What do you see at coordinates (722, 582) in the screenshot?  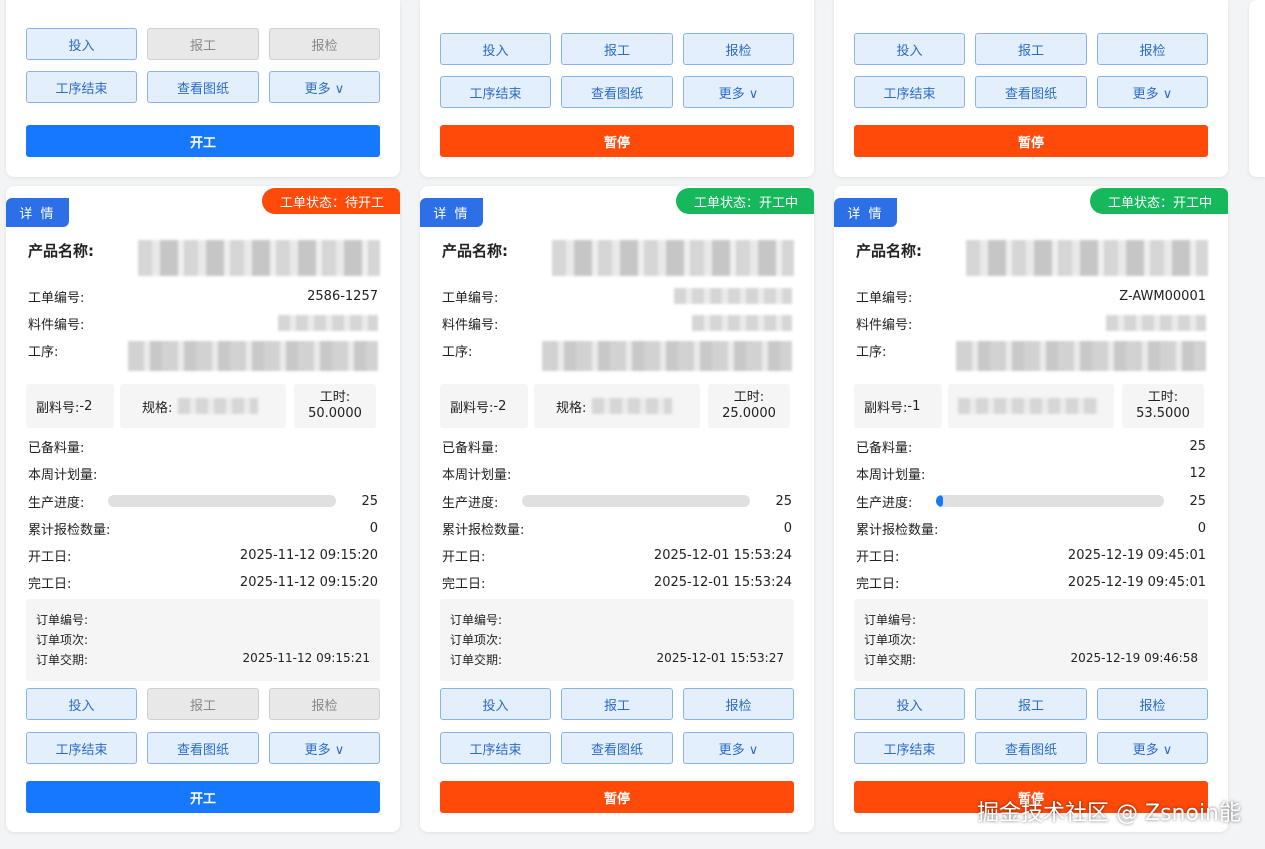 I see `finish-date-value: 2025-12-01 15:53:24` at bounding box center [722, 582].